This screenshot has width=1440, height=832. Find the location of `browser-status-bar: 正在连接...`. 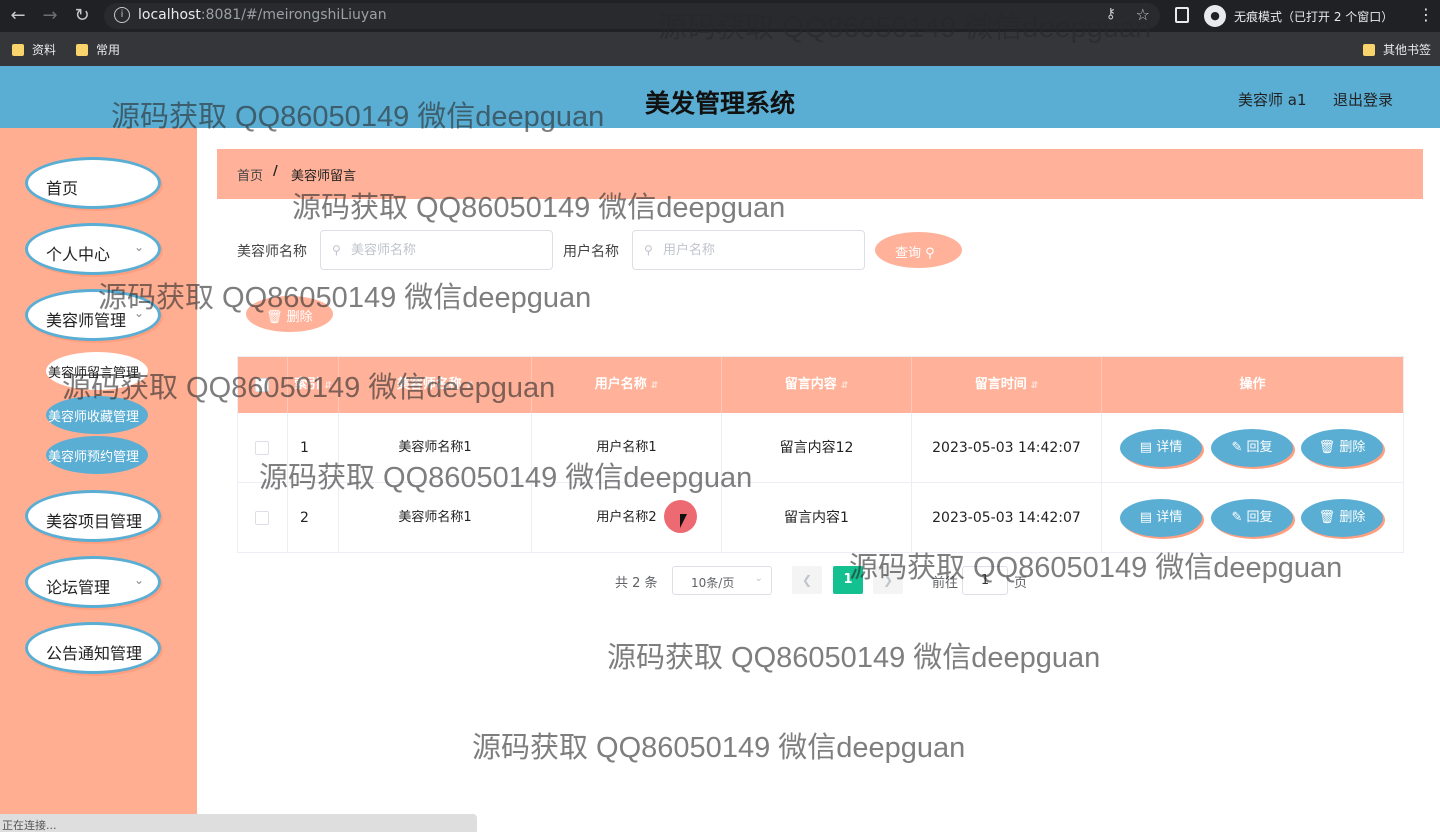

browser-status-bar: 正在连接... is located at coordinates (238, 823).